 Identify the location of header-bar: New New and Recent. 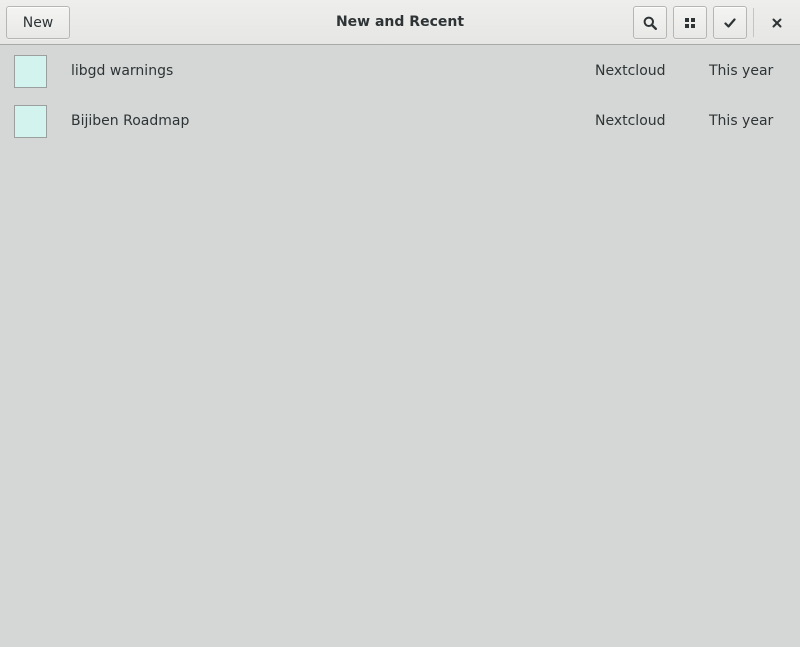
(400, 22).